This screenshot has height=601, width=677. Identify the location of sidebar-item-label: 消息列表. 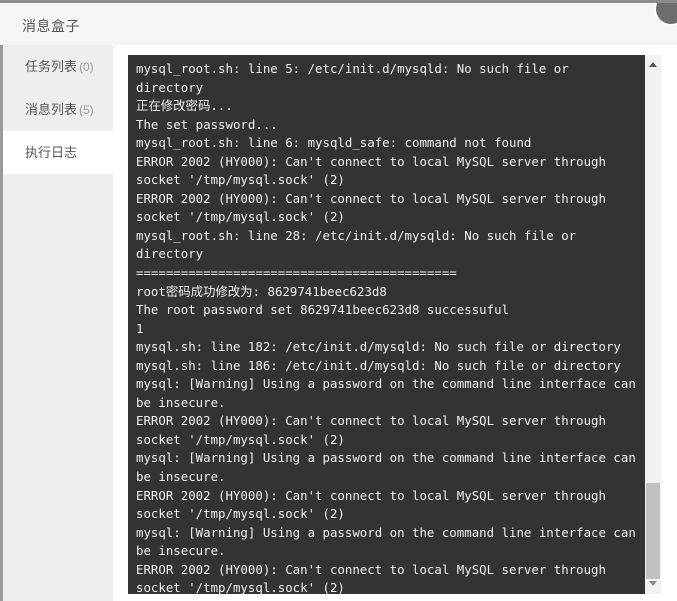
(51, 109).